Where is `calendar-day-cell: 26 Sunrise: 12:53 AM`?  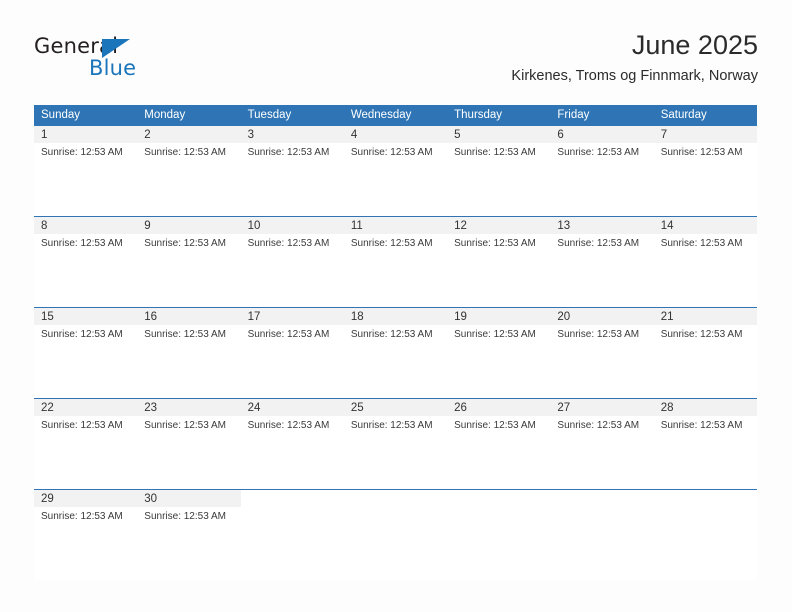 calendar-day-cell: 26 Sunrise: 12:53 AM is located at coordinates (499, 444).